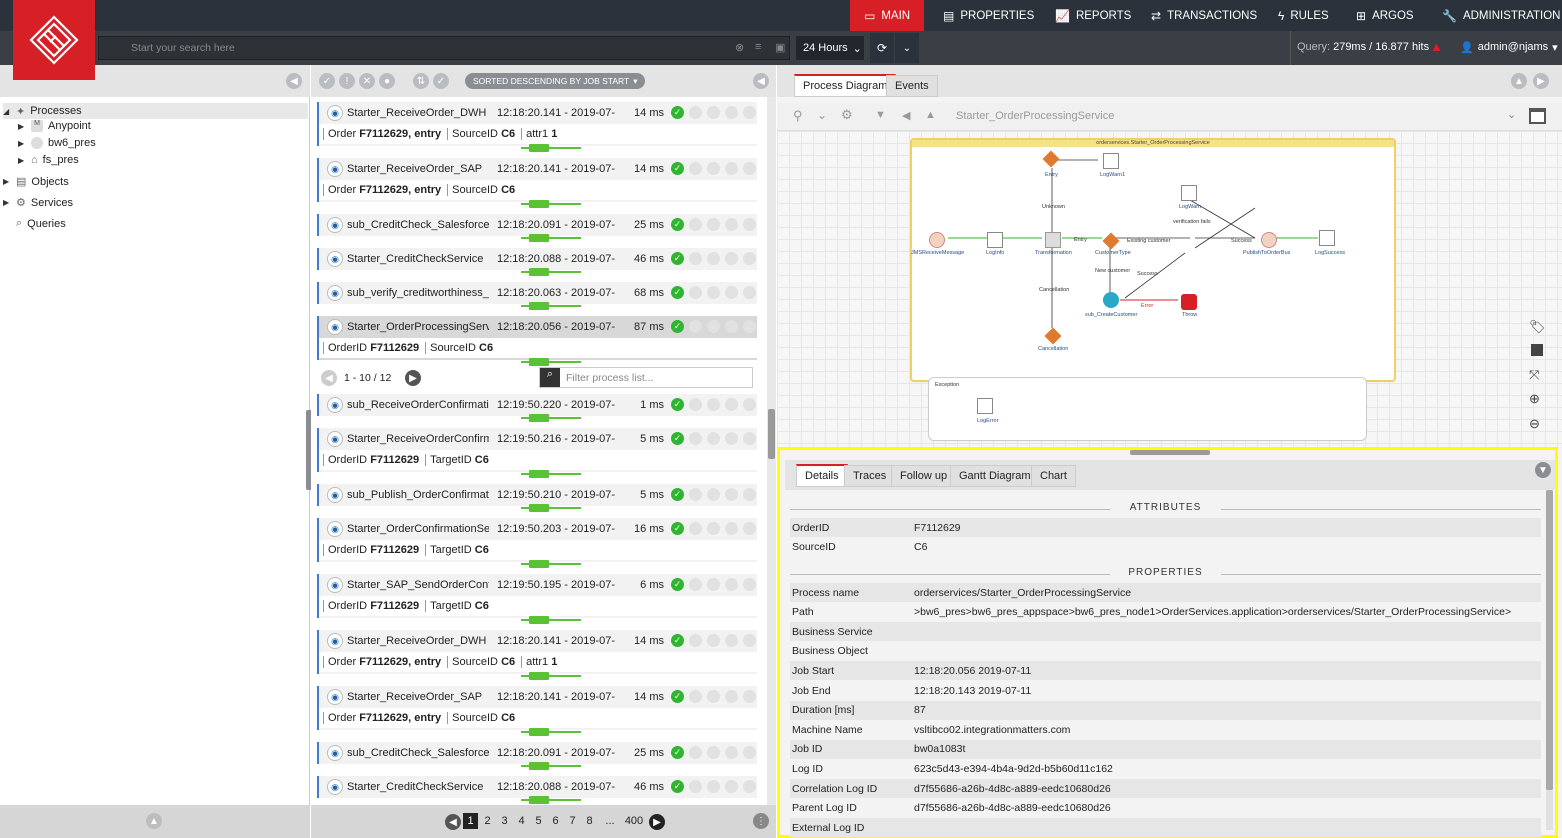 This screenshot has width=1562, height=838. Describe the element at coordinates (387, 81) in the screenshot. I see `filter-running-icon: ●` at that location.